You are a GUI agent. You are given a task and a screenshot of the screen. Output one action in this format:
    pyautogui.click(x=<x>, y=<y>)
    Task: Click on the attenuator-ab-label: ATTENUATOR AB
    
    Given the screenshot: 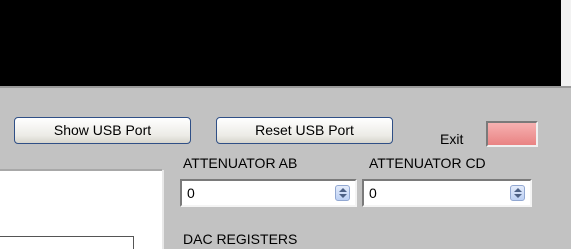 What is the action you would take?
    pyautogui.click(x=240, y=163)
    